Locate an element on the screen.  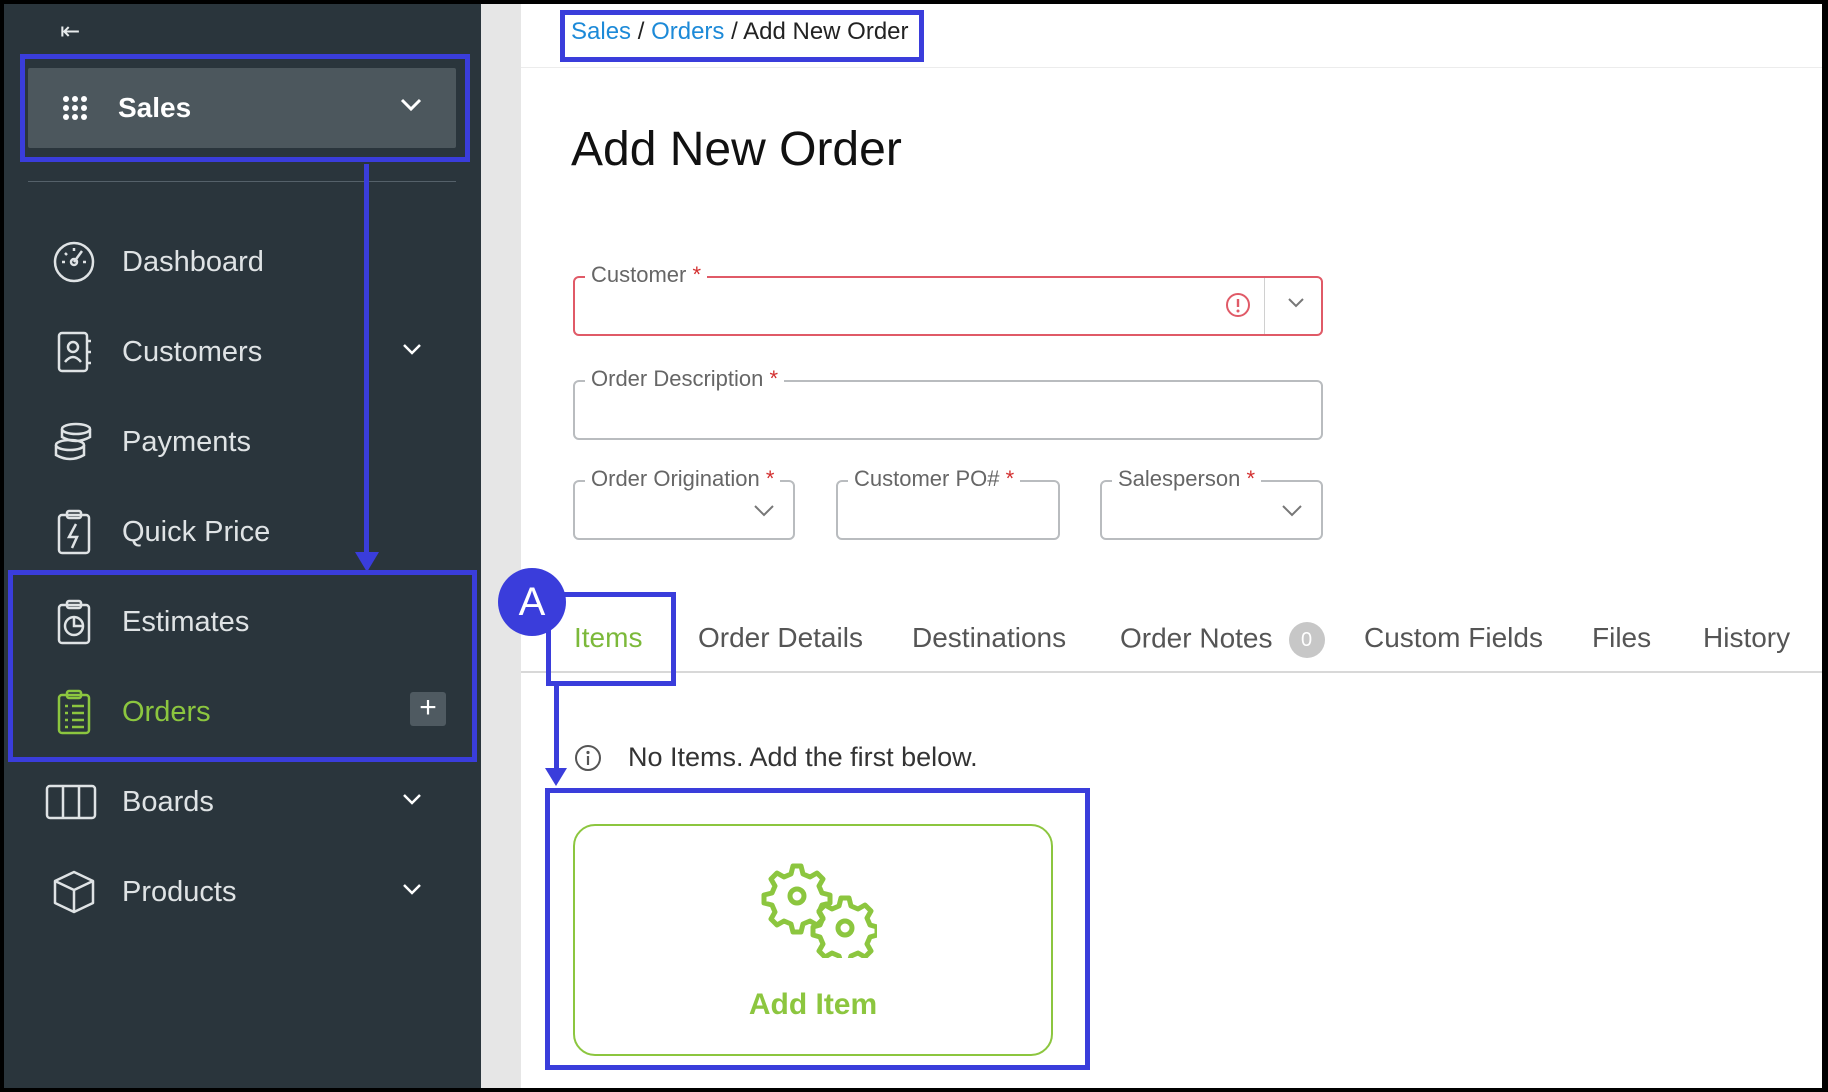
gears-icon is located at coordinates (818, 912).